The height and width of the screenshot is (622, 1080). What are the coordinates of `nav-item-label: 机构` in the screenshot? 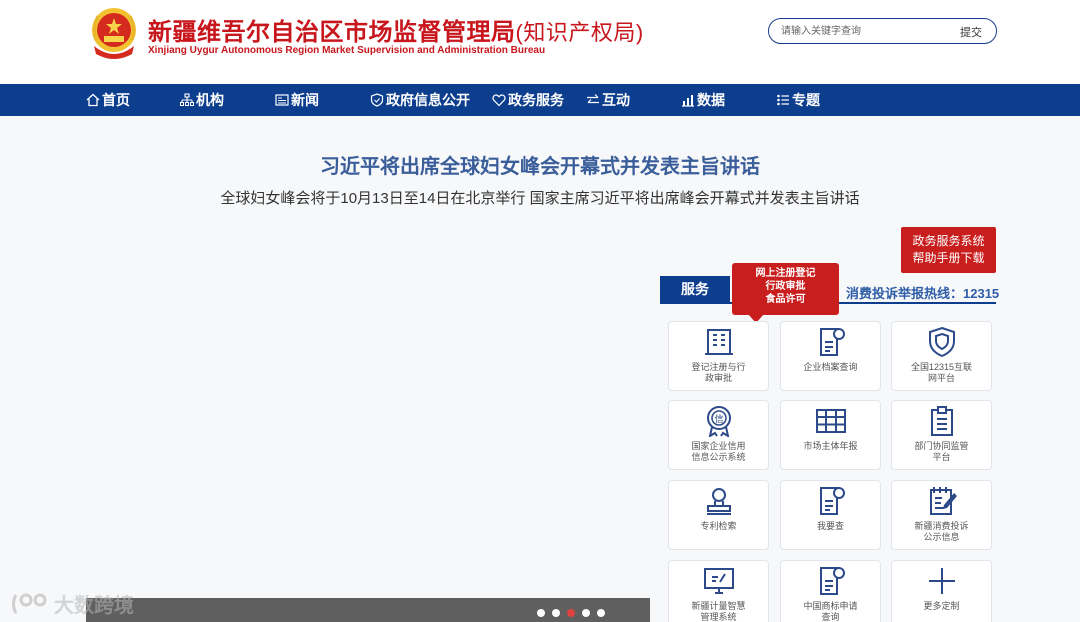 It's located at (210, 100).